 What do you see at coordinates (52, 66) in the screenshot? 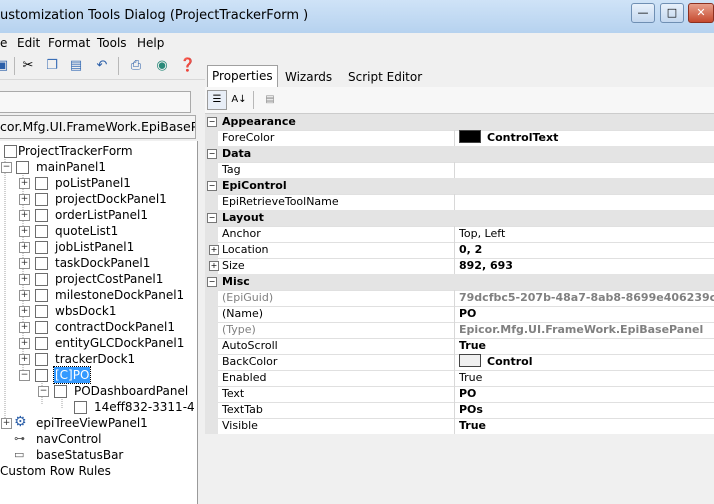
I see `copy-icon: ❐` at bounding box center [52, 66].